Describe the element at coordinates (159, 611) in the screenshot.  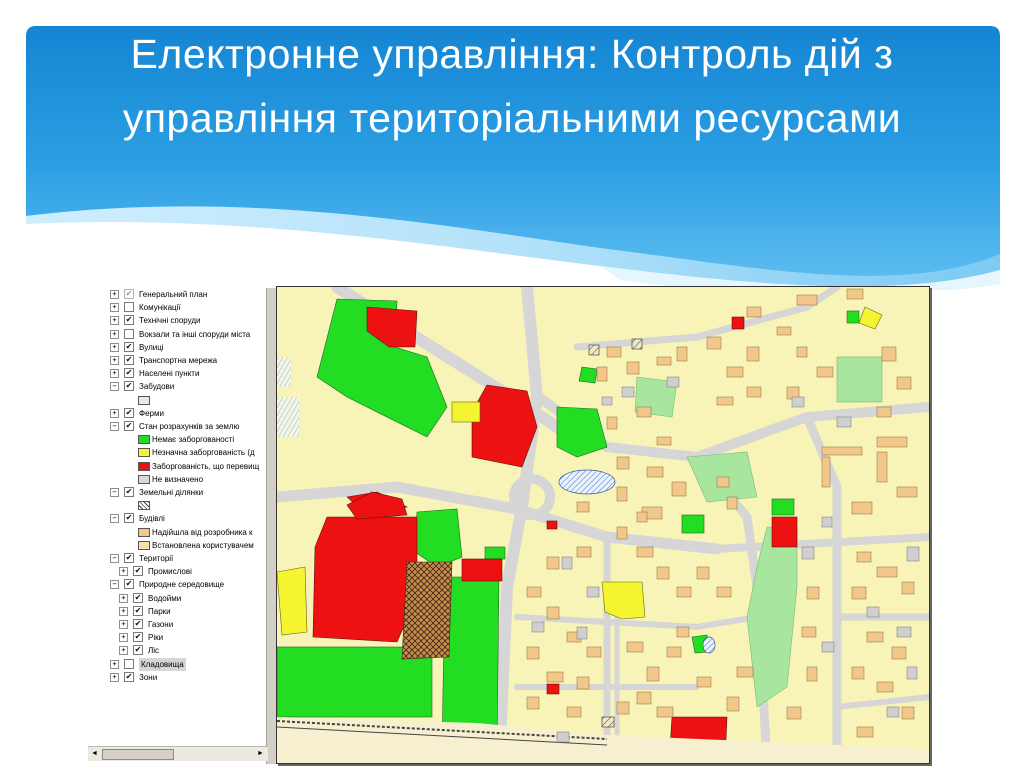
I see `layer-label: Парки` at that location.